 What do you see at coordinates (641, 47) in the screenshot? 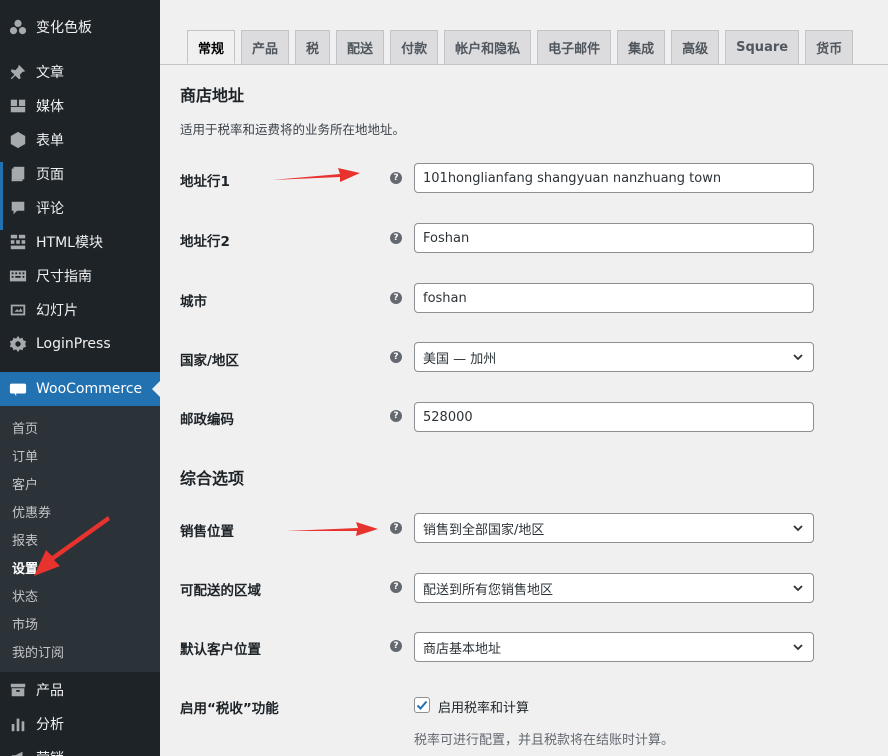
I see `tab-integration: 集成` at bounding box center [641, 47].